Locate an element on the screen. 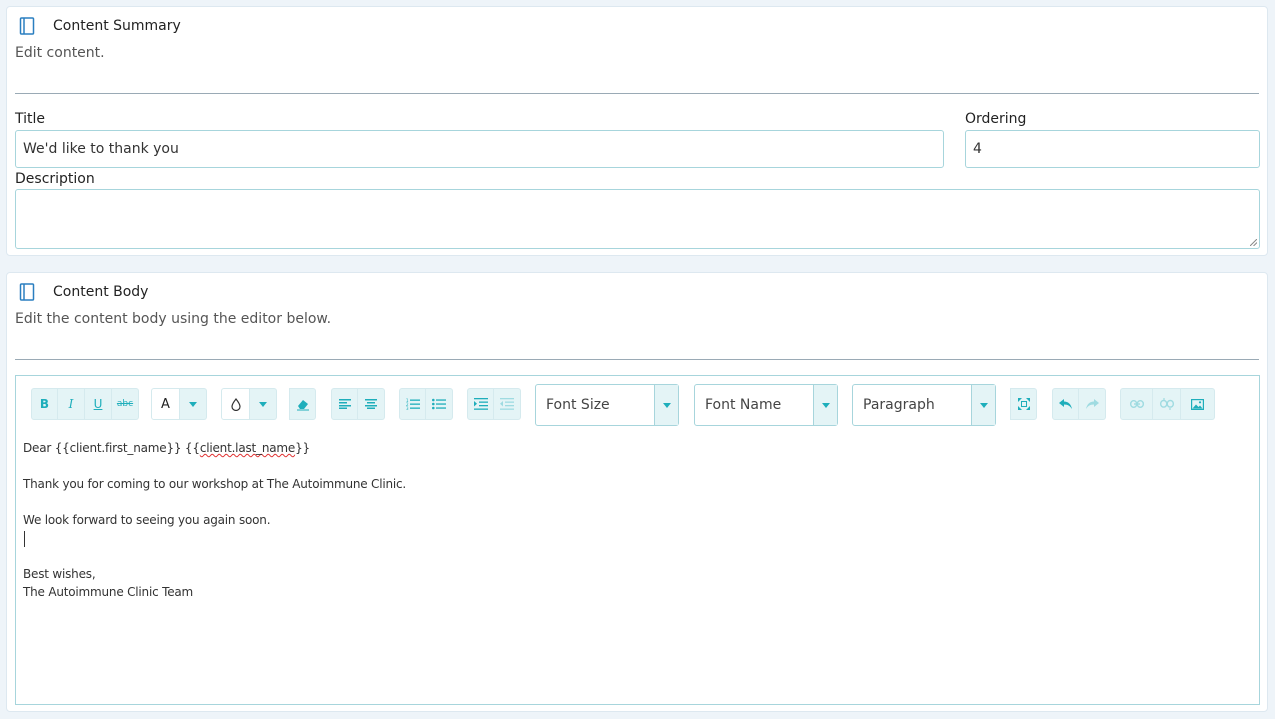  paragraph-select-label: Paragraph is located at coordinates (899, 405).